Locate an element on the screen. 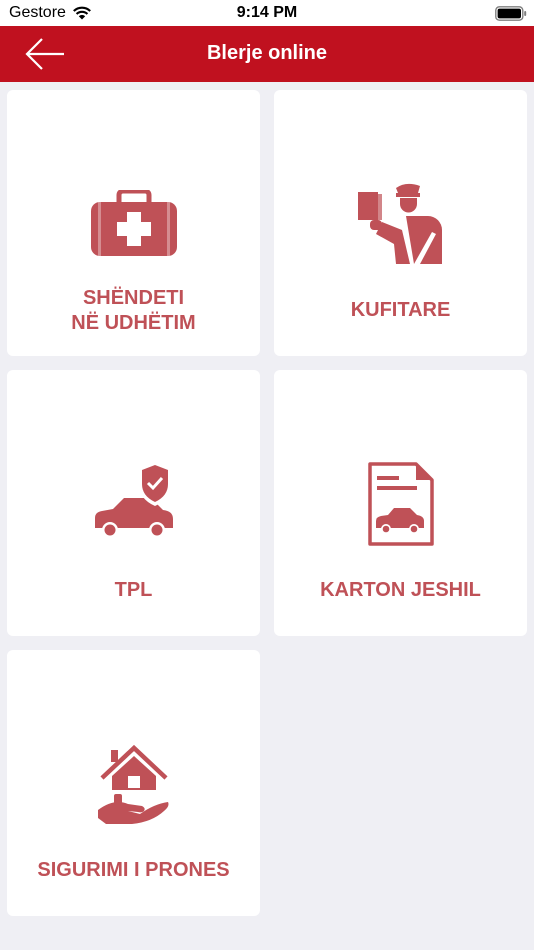 The height and width of the screenshot is (950, 534). card-green-card: KARTON JESHIL is located at coordinates (400, 503).